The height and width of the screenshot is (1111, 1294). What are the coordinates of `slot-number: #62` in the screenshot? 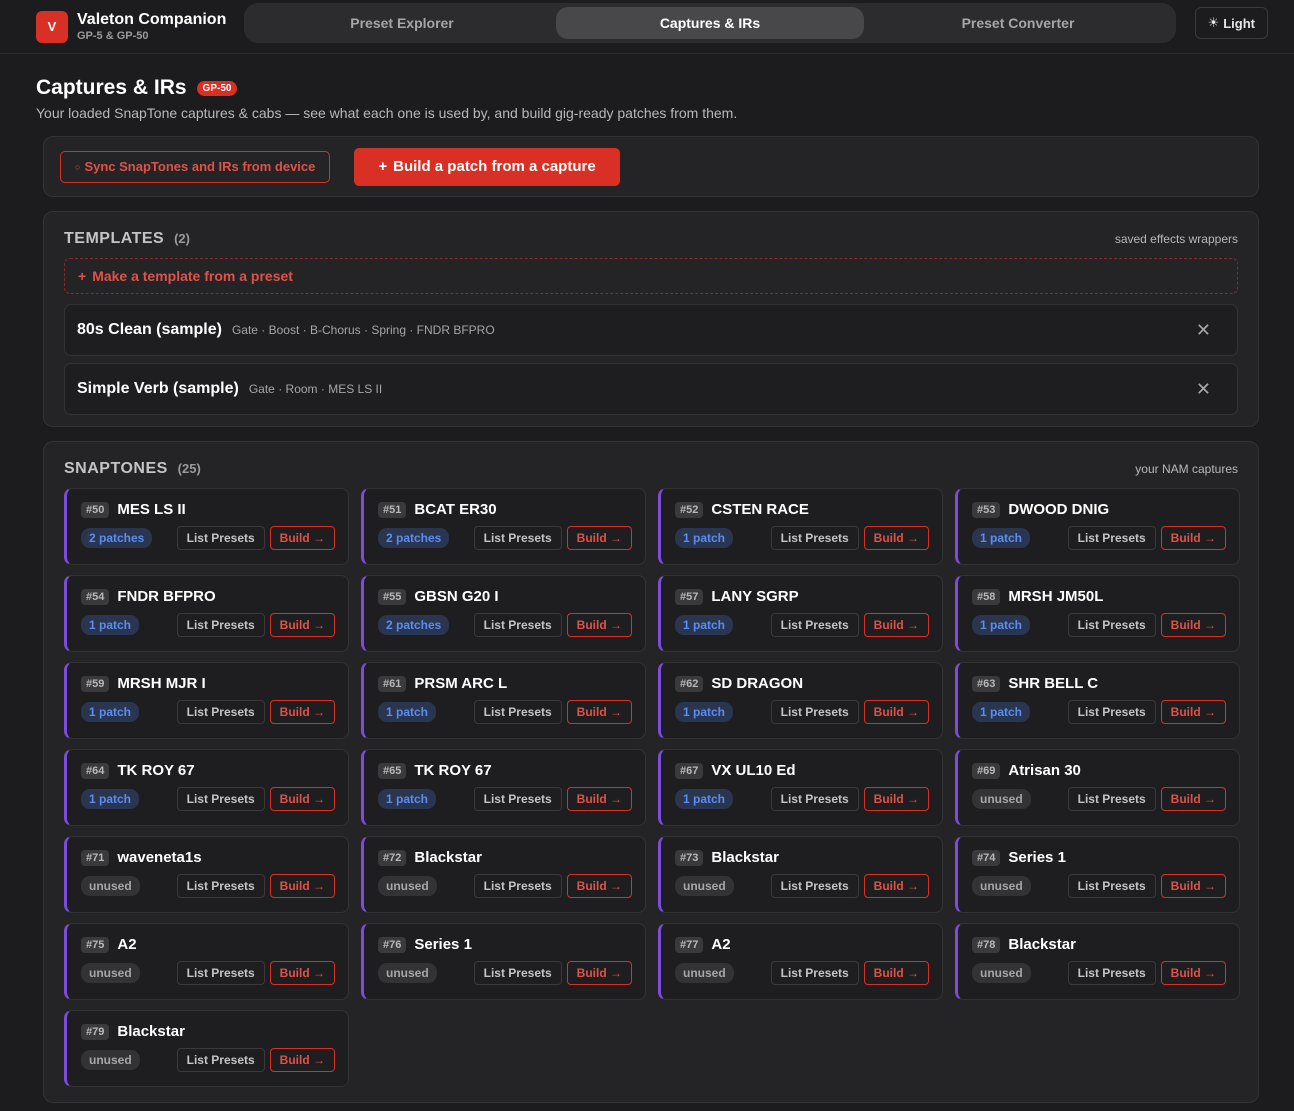 It's located at (689, 683).